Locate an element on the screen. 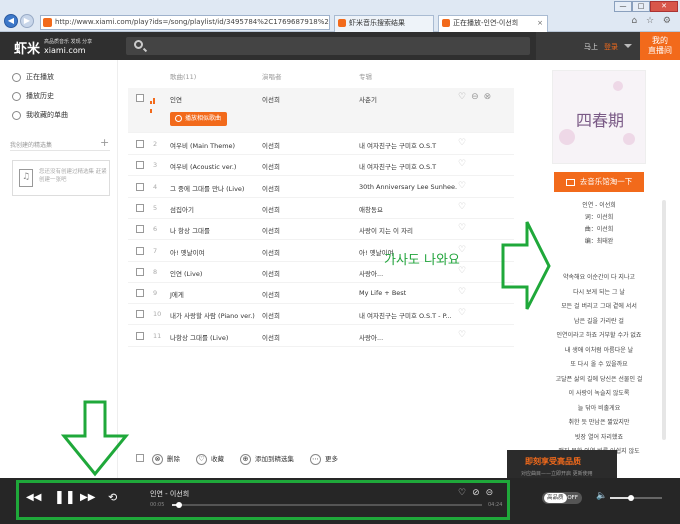 The height and width of the screenshot is (524, 680). annotation-arrow-right is located at coordinates (526, 265).